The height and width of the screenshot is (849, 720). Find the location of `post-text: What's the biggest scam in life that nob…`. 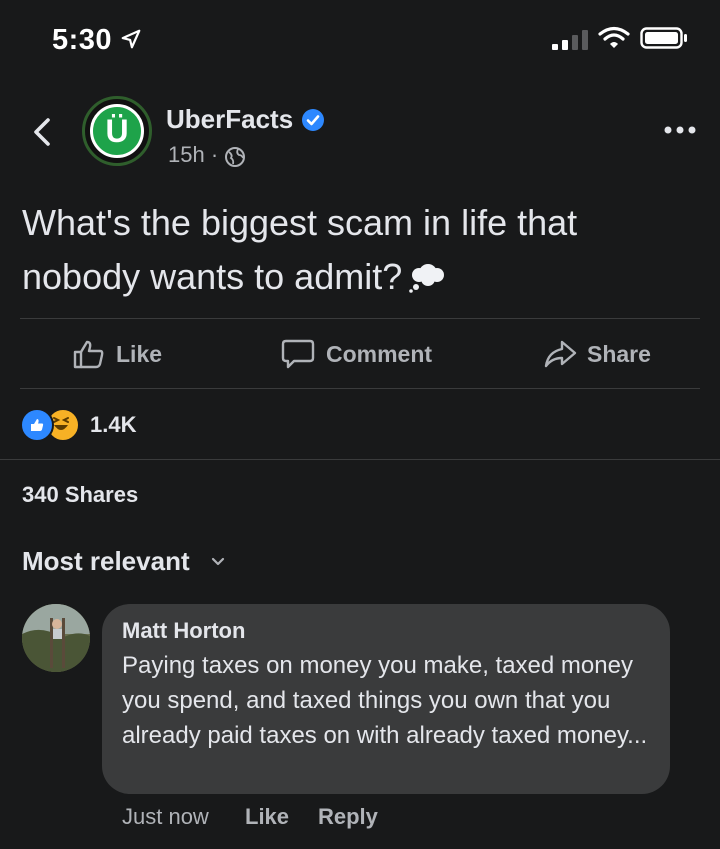

post-text: What's the biggest scam in life that nob… is located at coordinates (342, 250).